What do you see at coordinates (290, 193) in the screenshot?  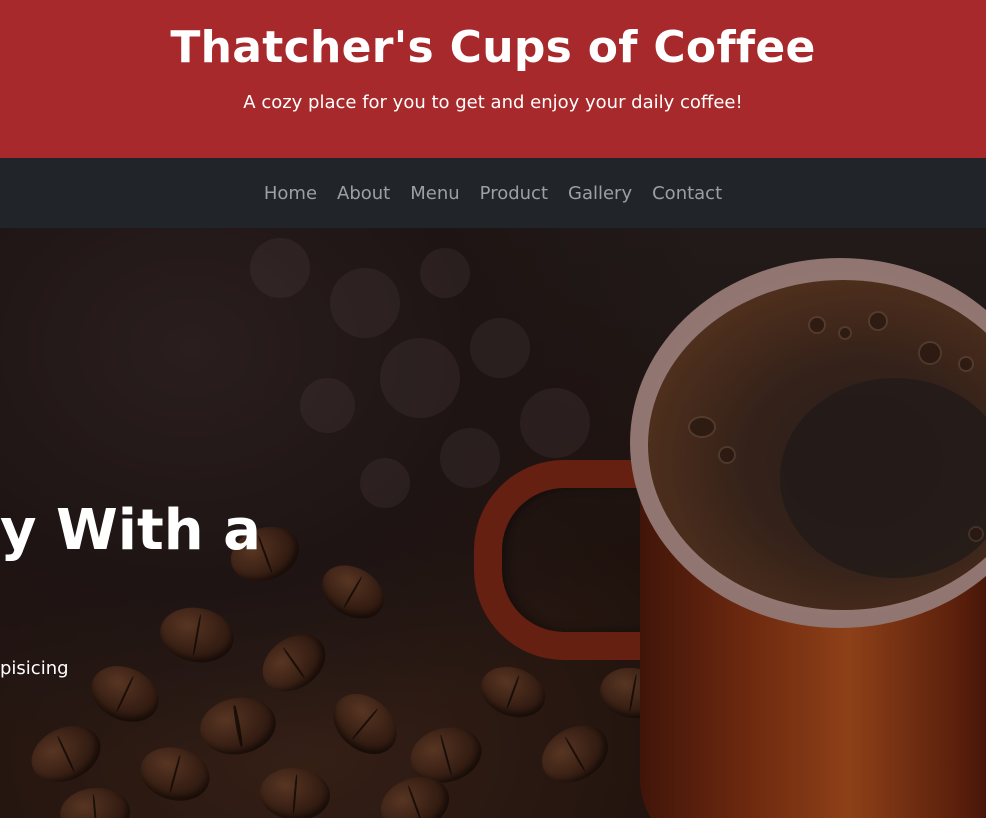 I see `nav-link-home: Home` at bounding box center [290, 193].